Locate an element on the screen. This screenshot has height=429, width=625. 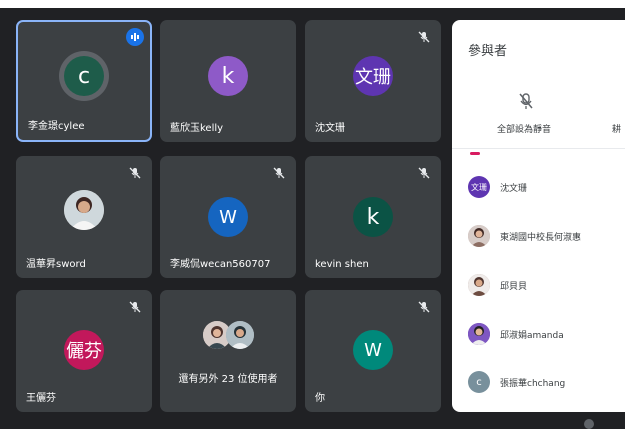
participant-tile: 文珊 沈文珊 is located at coordinates (373, 81).